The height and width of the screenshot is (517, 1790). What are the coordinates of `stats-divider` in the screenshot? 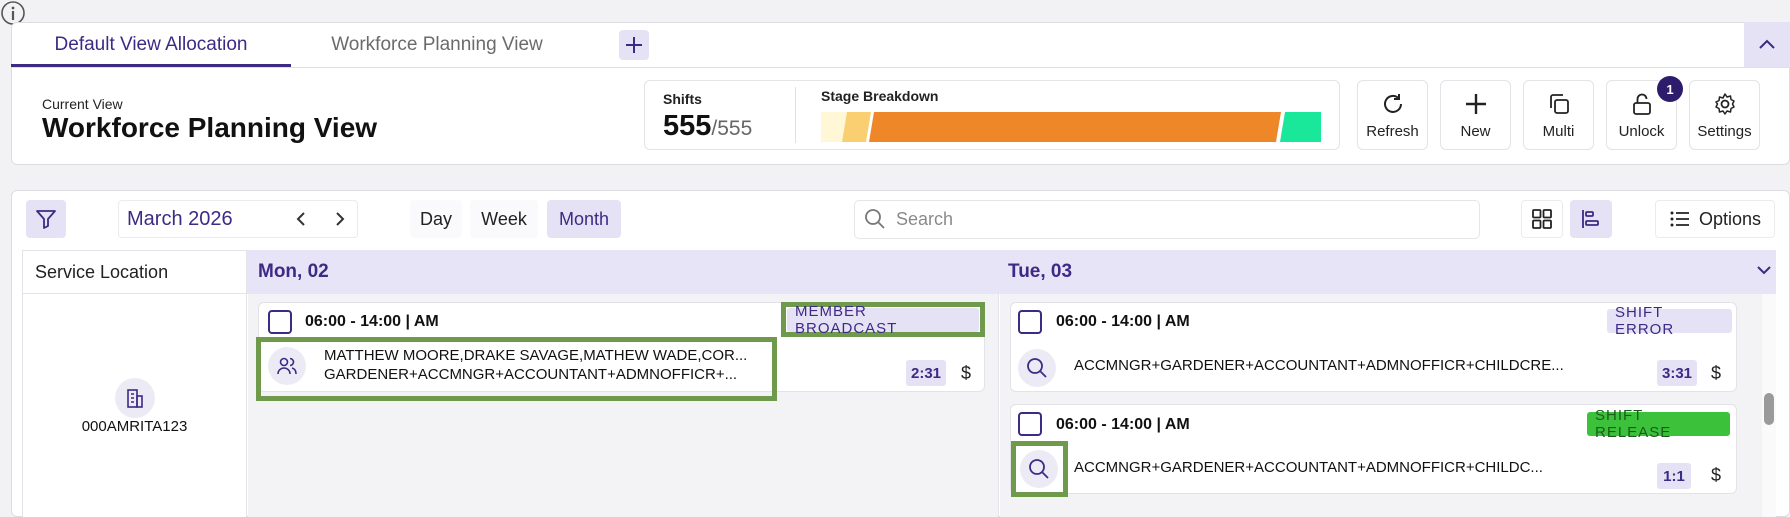 It's located at (795, 115).